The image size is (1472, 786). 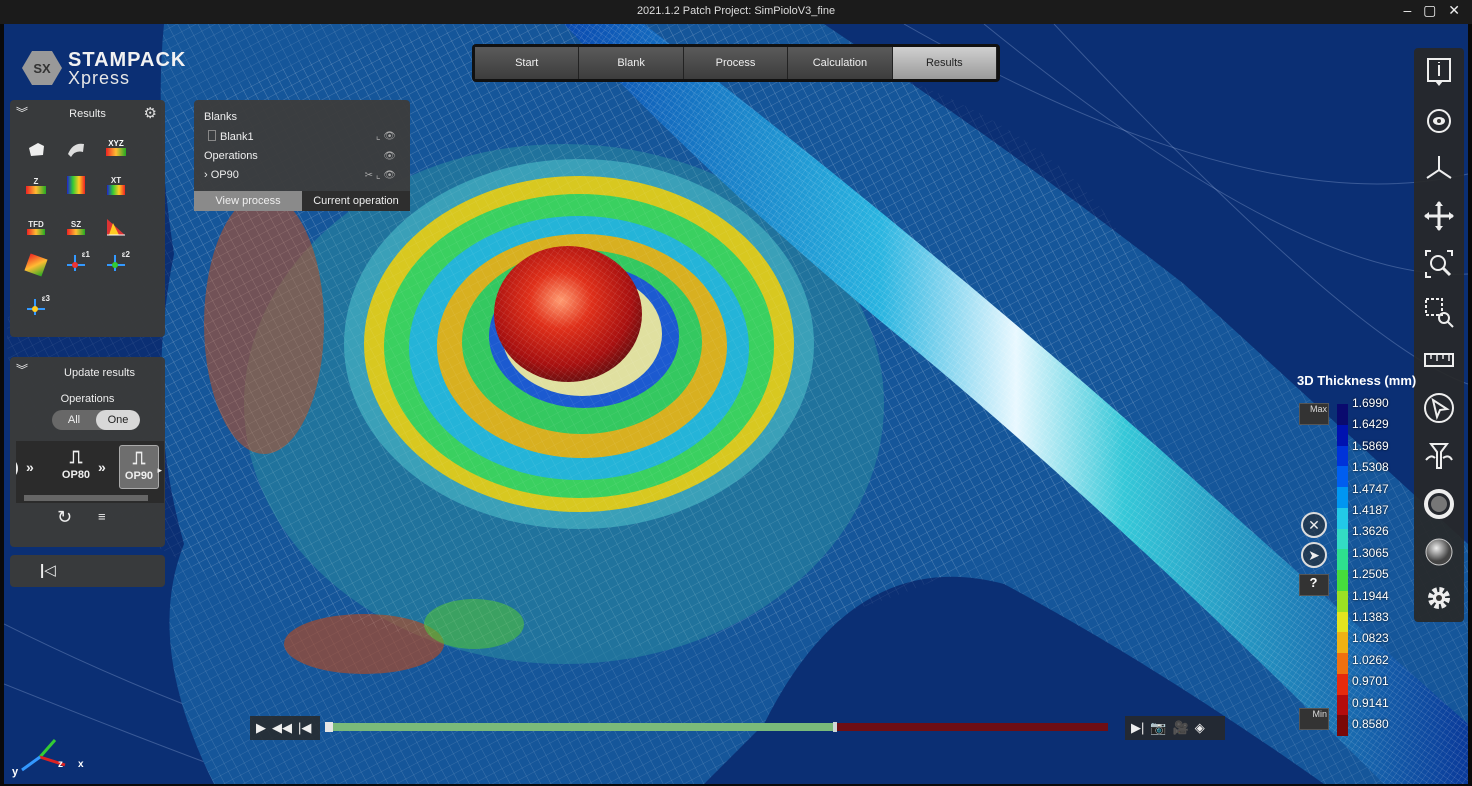 I want to click on video-icon: 🎥, so click(x=1181, y=728).